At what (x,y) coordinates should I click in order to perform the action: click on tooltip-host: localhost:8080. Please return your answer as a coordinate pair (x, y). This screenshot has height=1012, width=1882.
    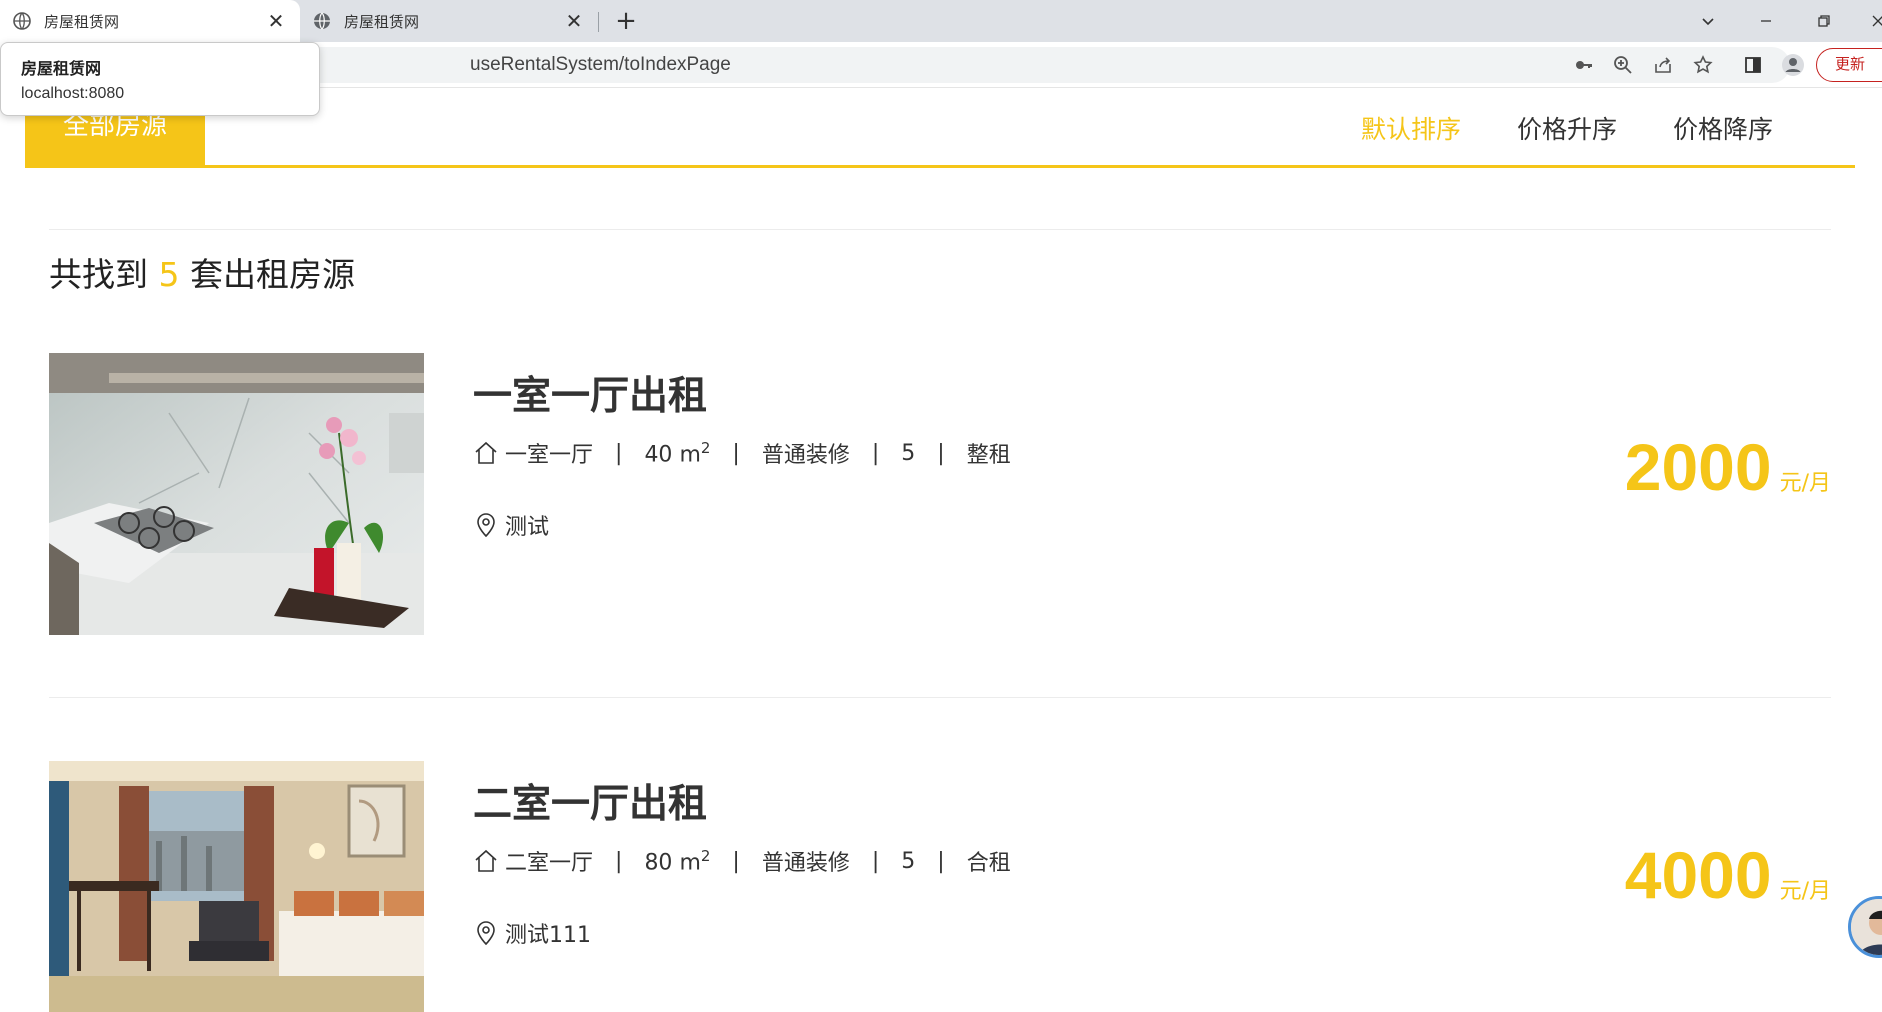
    Looking at the image, I should click on (73, 93).